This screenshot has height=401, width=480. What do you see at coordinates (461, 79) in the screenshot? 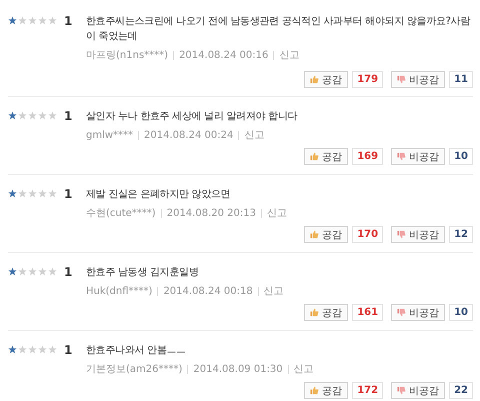
I see `dislike-count: 11` at bounding box center [461, 79].